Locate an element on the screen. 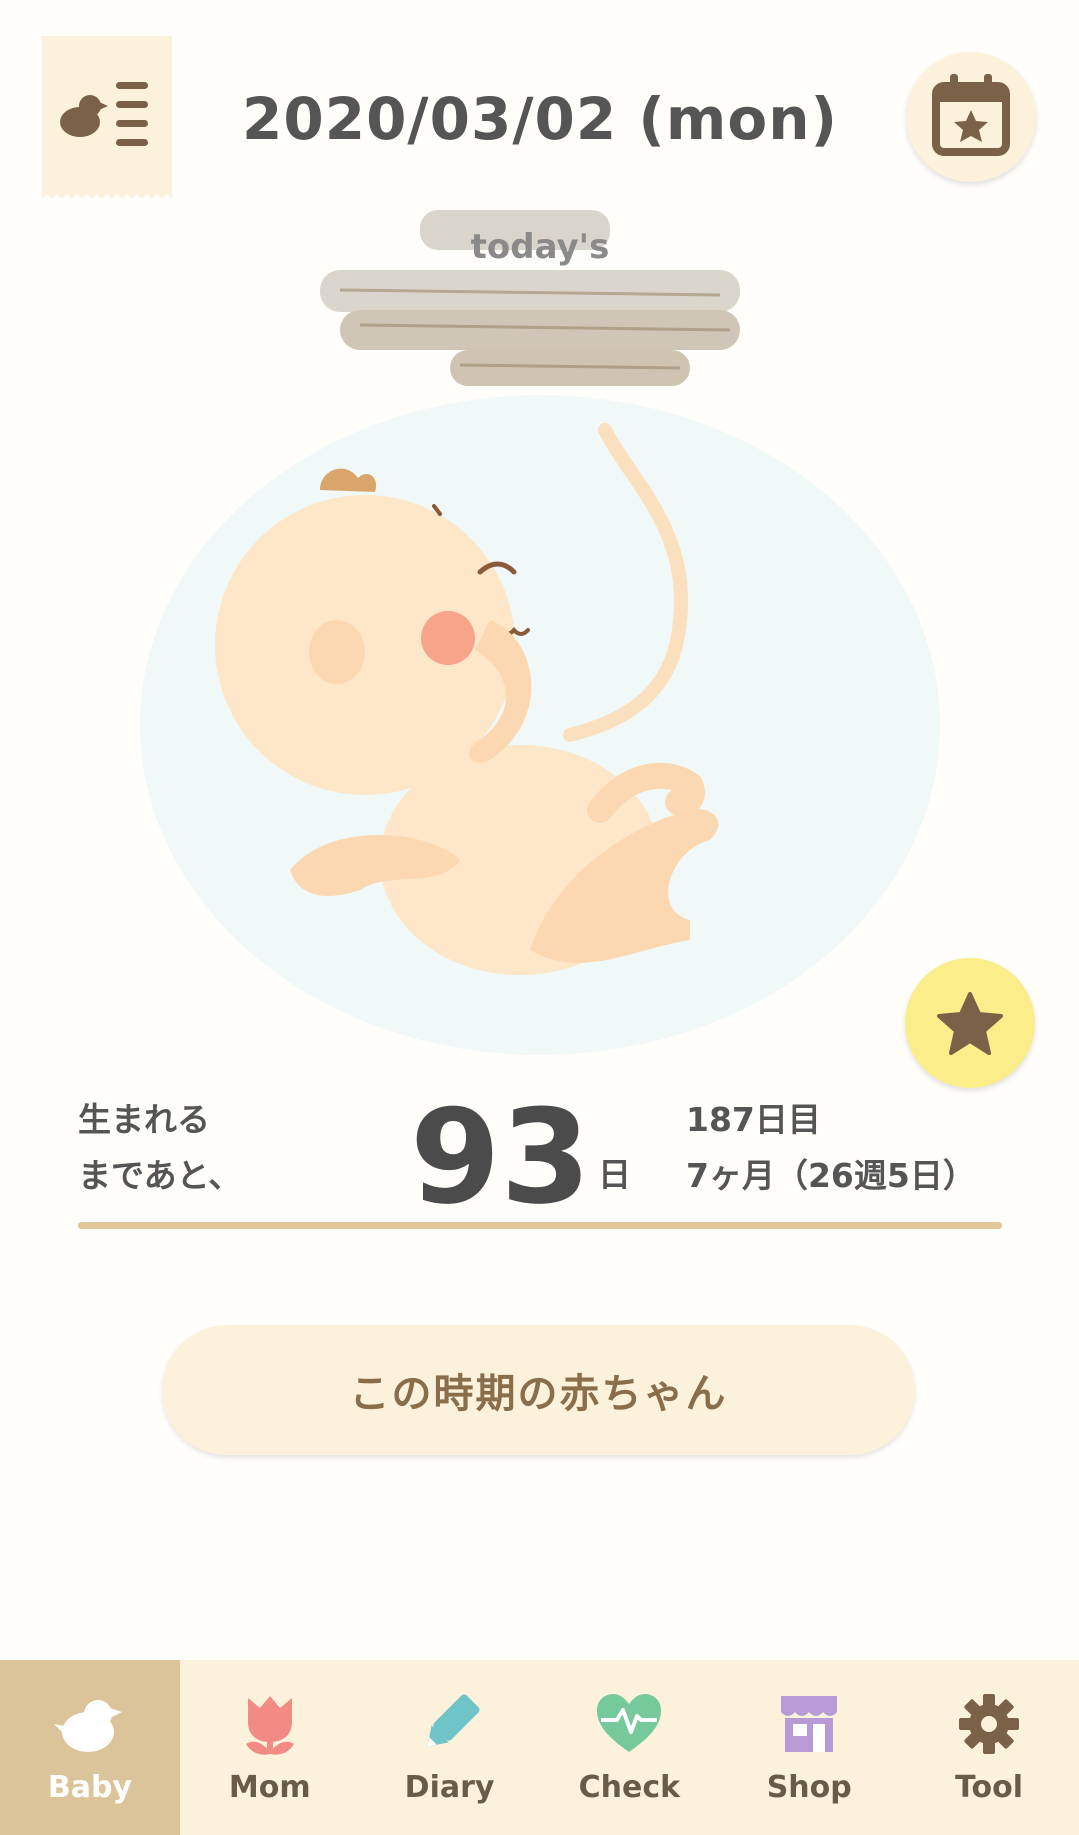  tab-label: Diary is located at coordinates (449, 1787).